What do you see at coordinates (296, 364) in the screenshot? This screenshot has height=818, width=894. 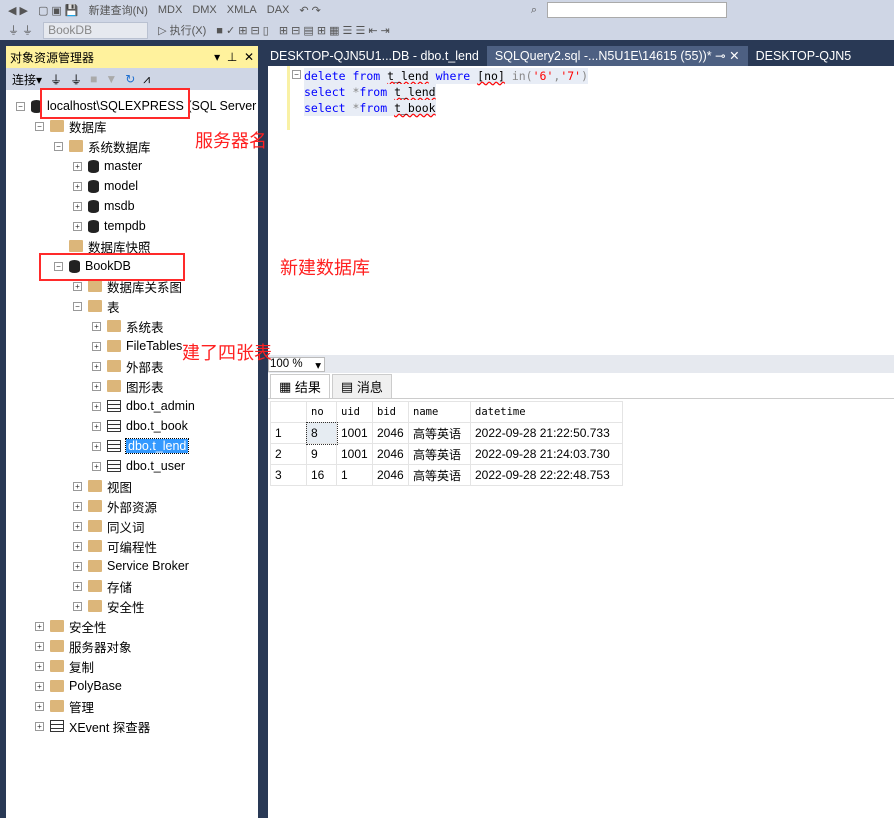 I see `zoom-select: 100 % ▾` at bounding box center [296, 364].